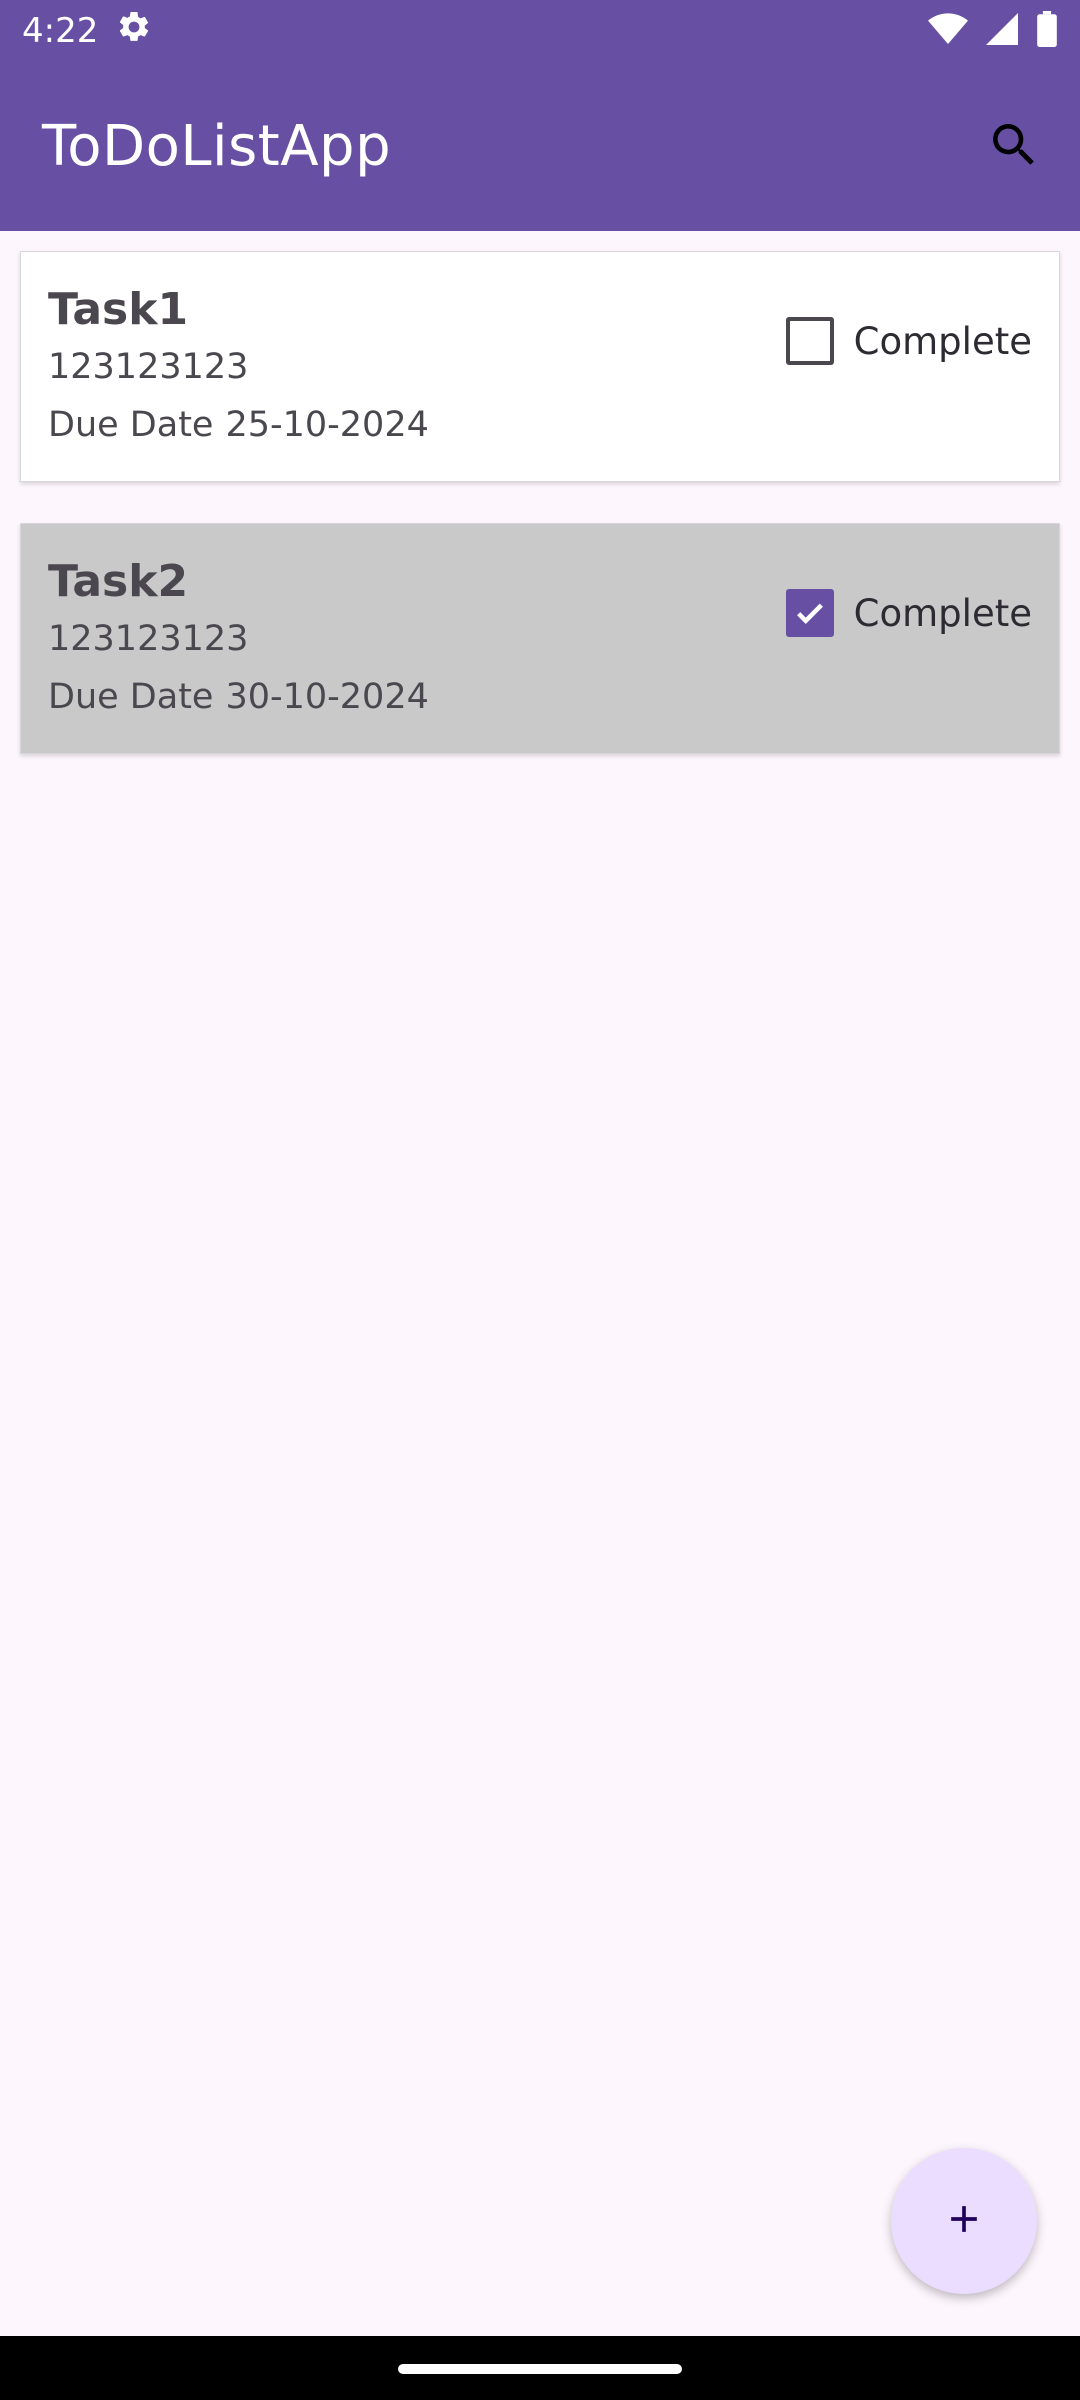 The image size is (1080, 2400). What do you see at coordinates (1002, 31) in the screenshot?
I see `signal-icon` at bounding box center [1002, 31].